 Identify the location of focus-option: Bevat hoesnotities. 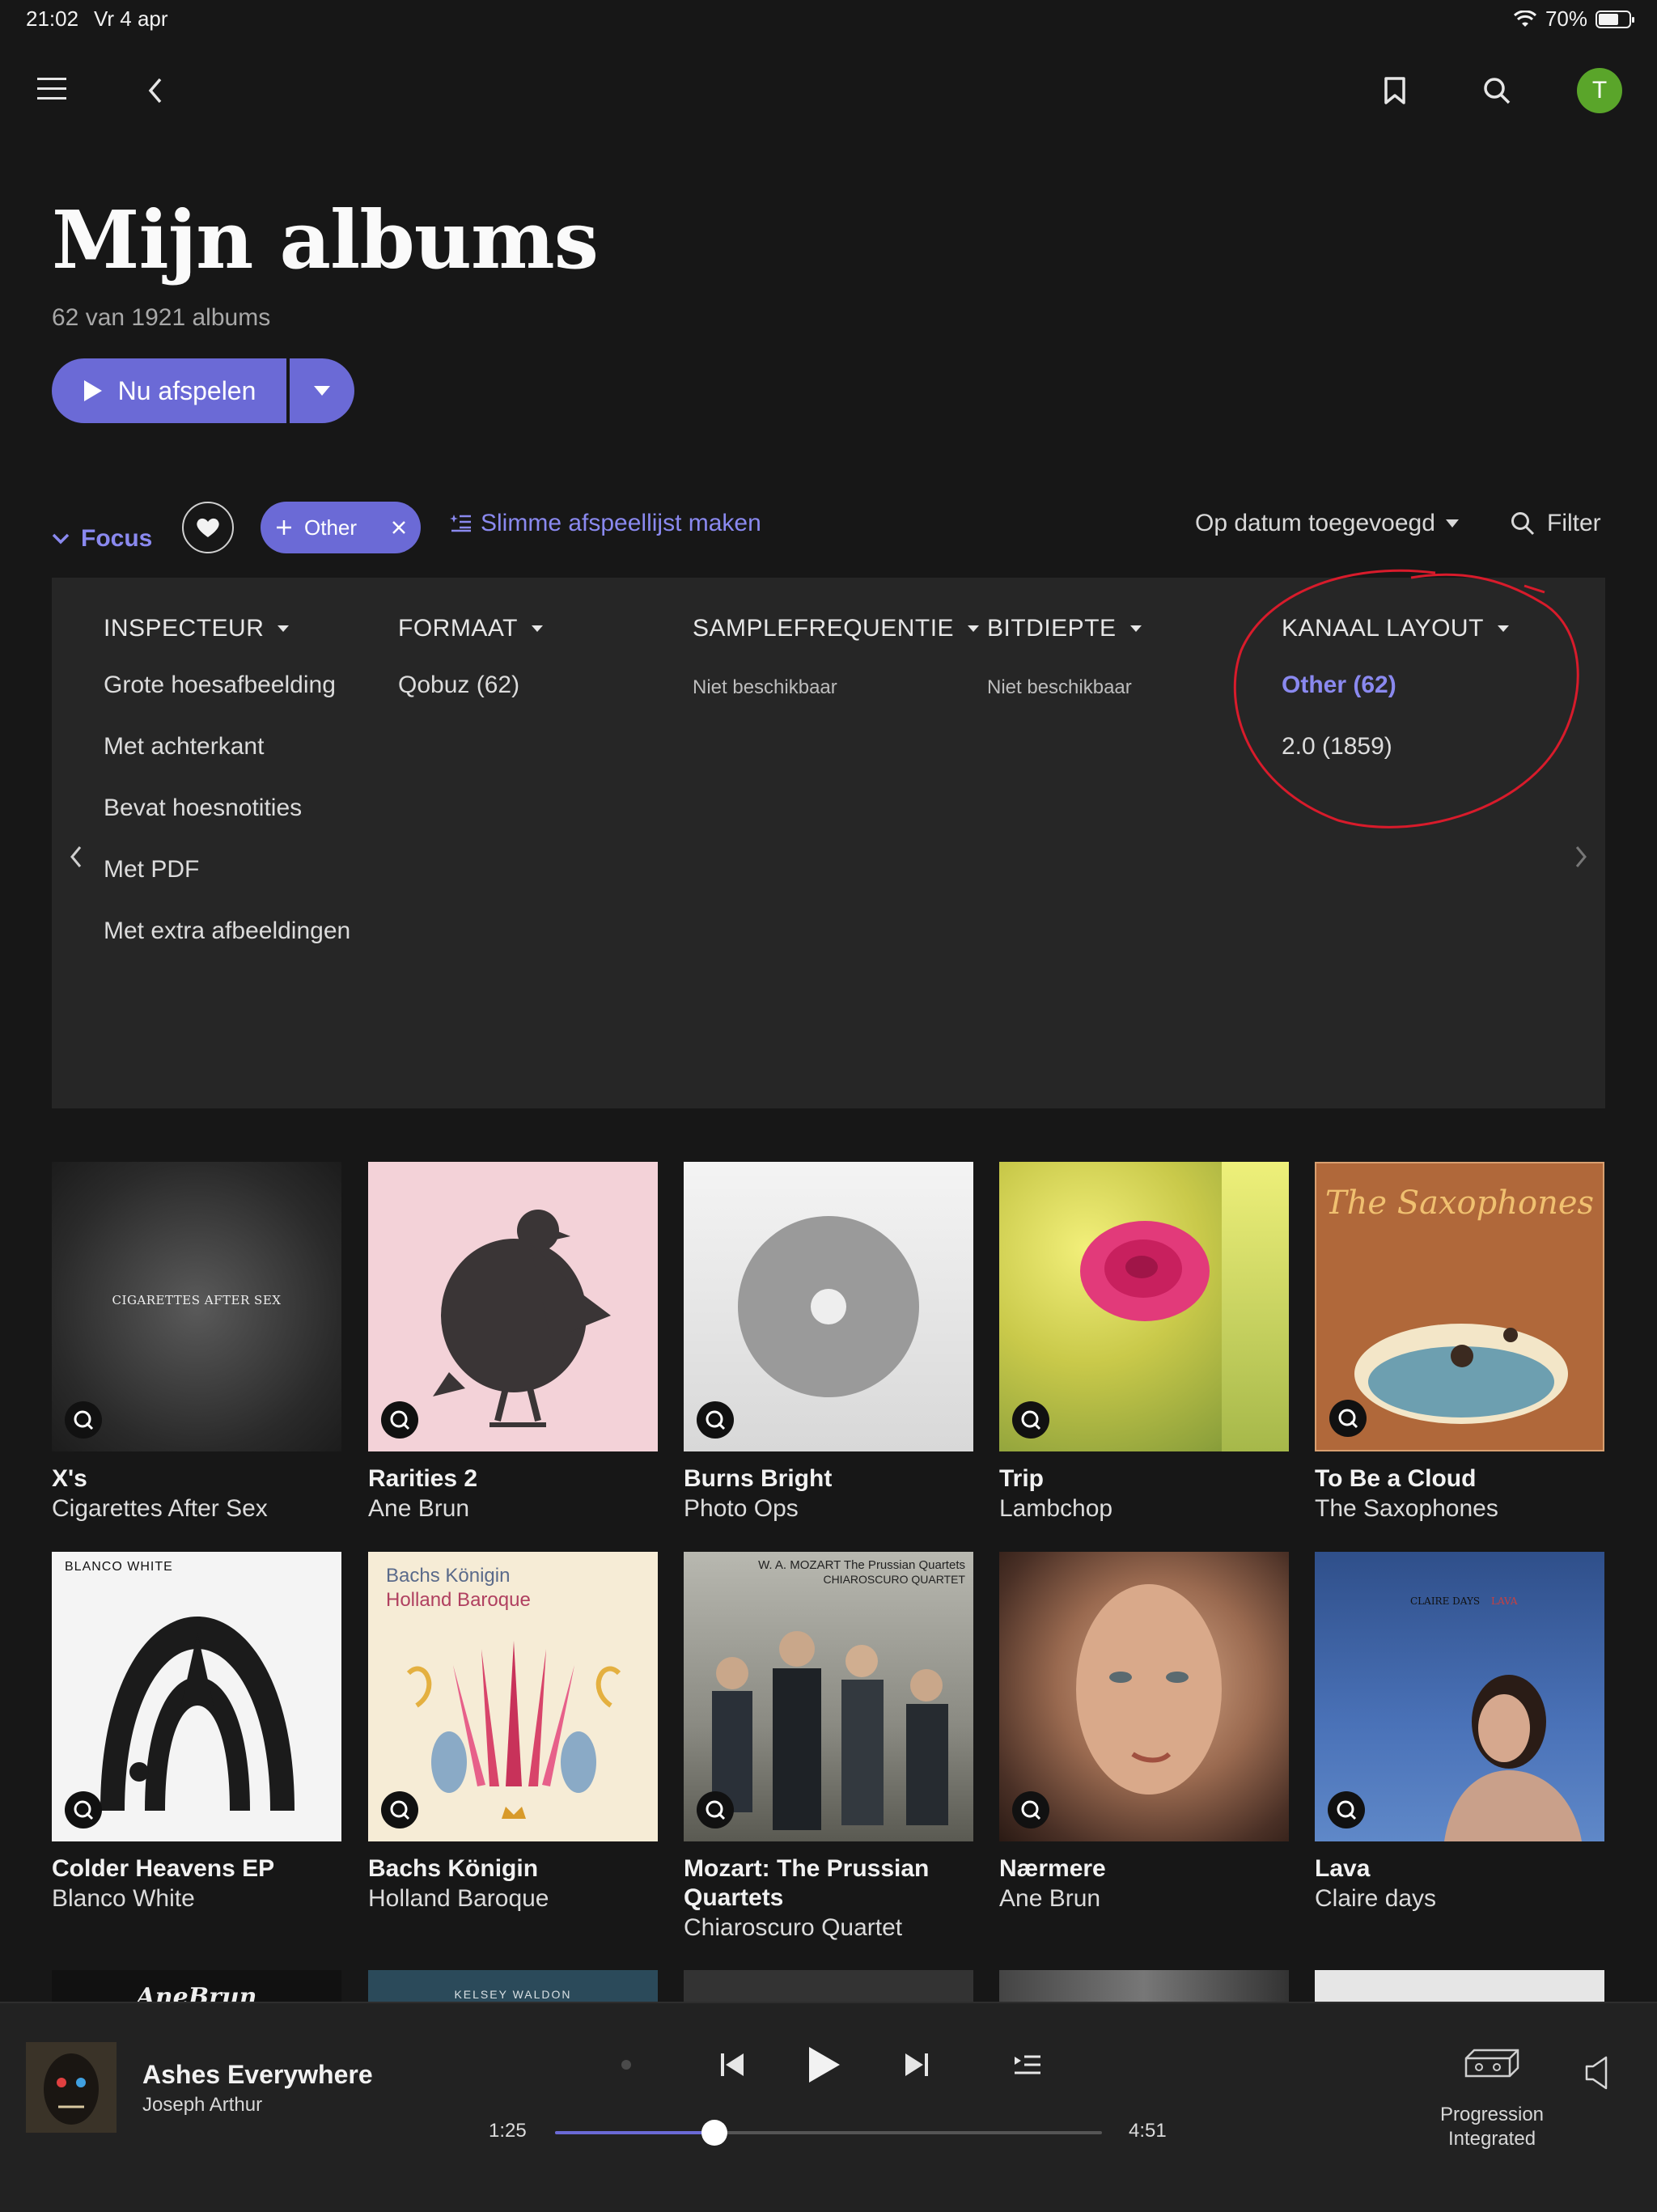
(227, 811).